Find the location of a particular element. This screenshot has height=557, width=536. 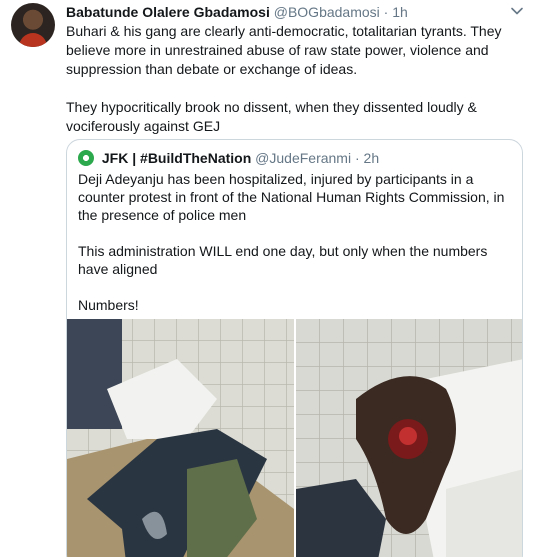

tweet-timestamp: 1h is located at coordinates (400, 12).